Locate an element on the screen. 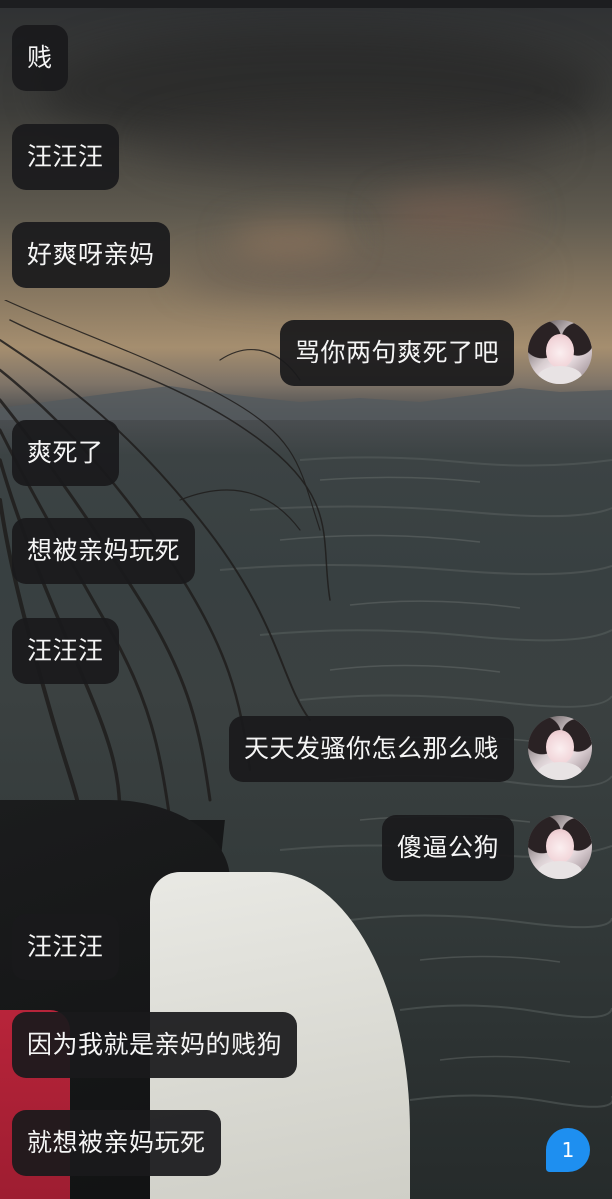 This screenshot has height=1199, width=612. top-bar is located at coordinates (306, 4).